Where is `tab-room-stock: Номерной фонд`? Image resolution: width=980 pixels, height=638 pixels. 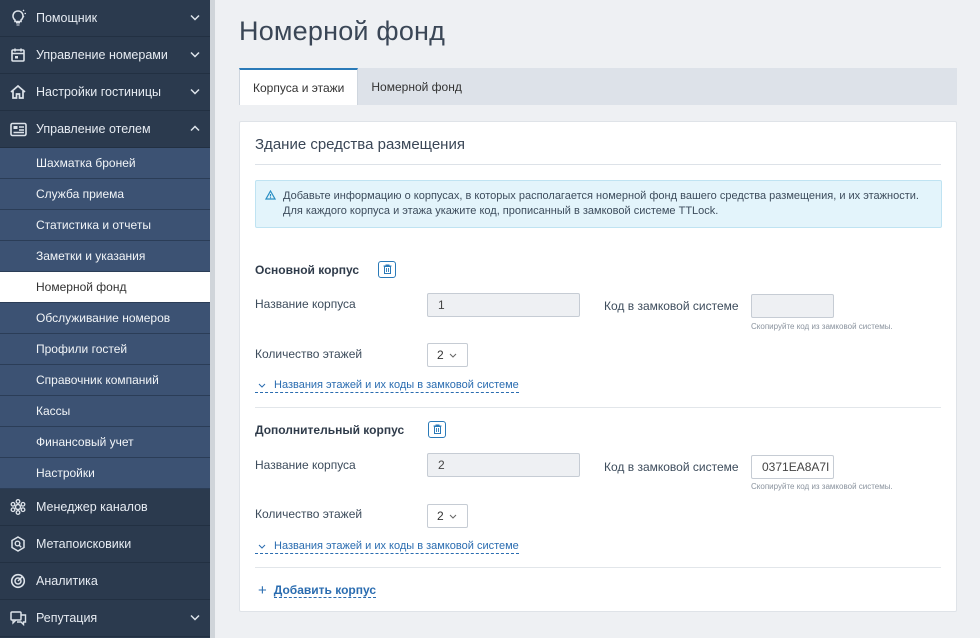
tab-room-stock: Номерной фонд is located at coordinates (416, 86).